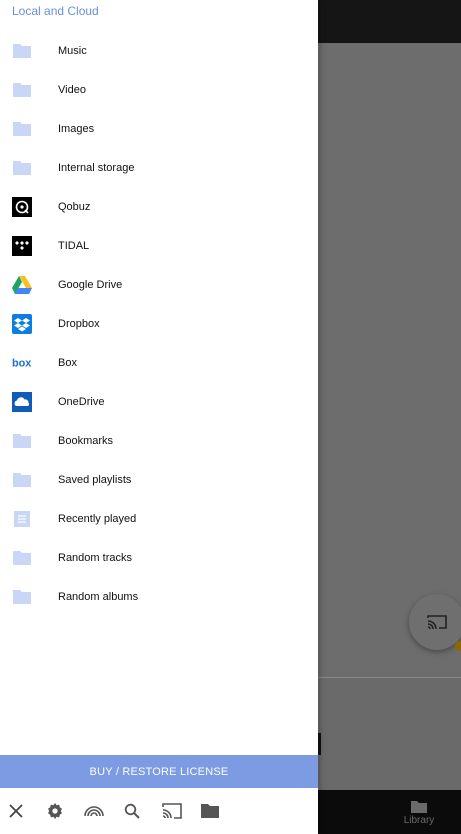 The image size is (461, 834). I want to click on search-icon, so click(132, 811).